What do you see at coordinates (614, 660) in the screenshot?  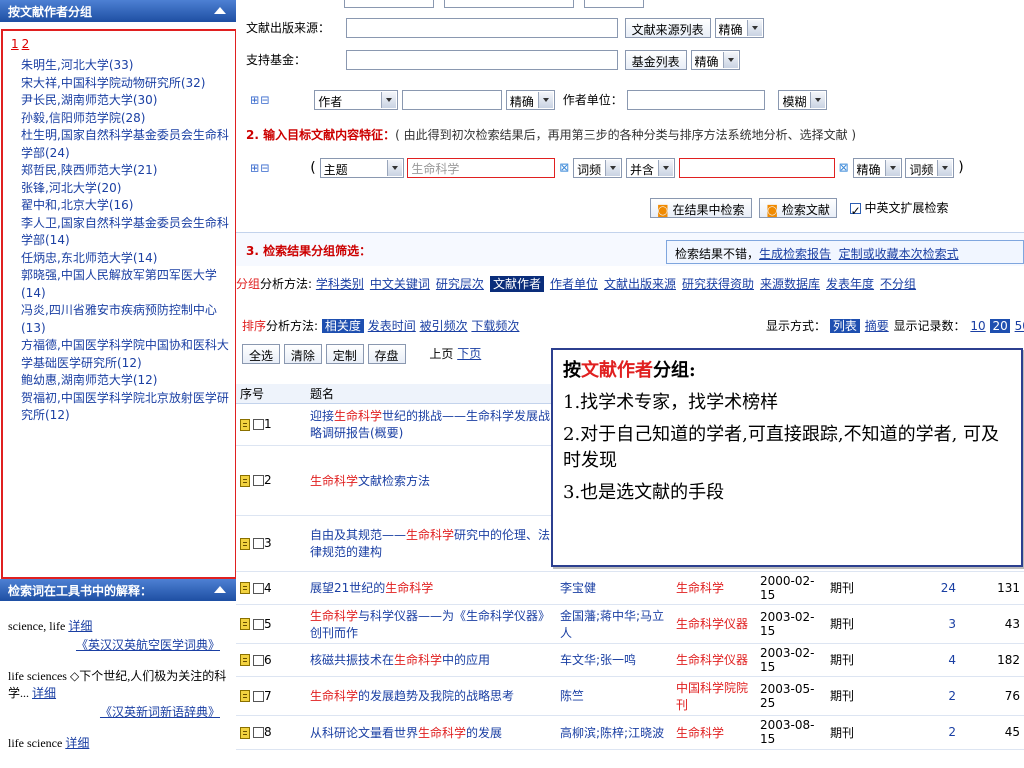 I see `author-cell: 车文华;张一鸣` at bounding box center [614, 660].